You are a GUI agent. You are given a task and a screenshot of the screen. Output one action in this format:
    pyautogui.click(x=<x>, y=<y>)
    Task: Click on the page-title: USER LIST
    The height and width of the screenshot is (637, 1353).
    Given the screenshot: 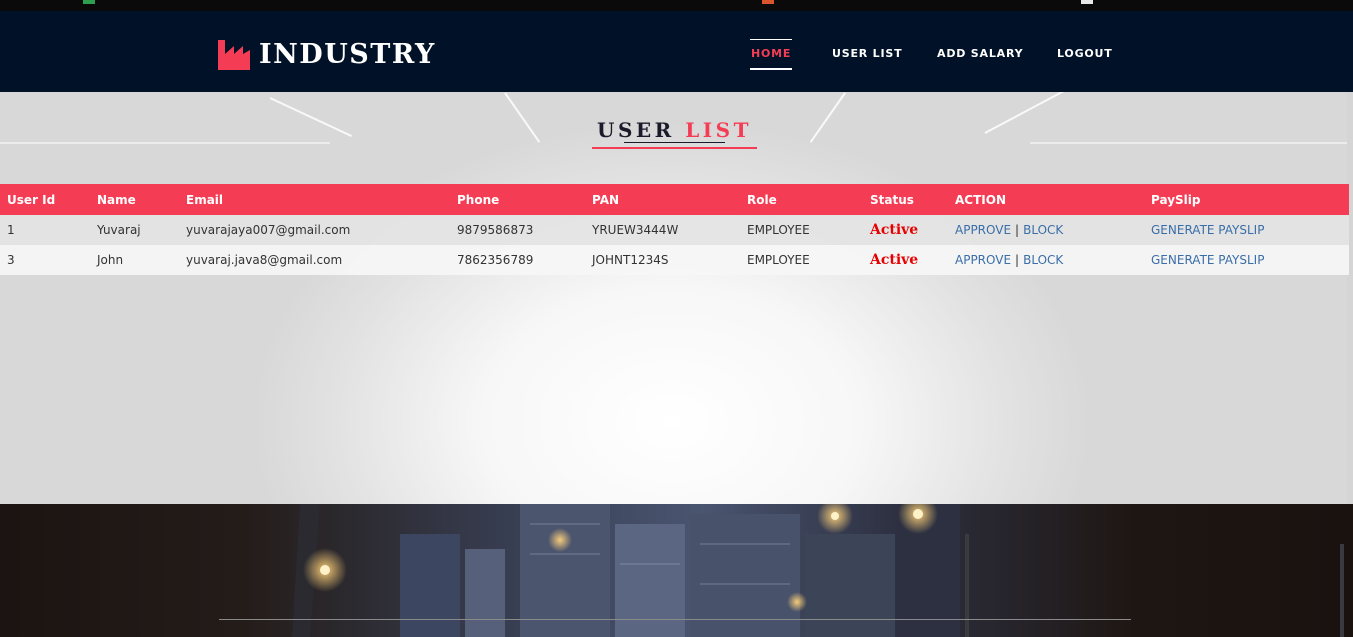 What is the action you would take?
    pyautogui.click(x=674, y=130)
    